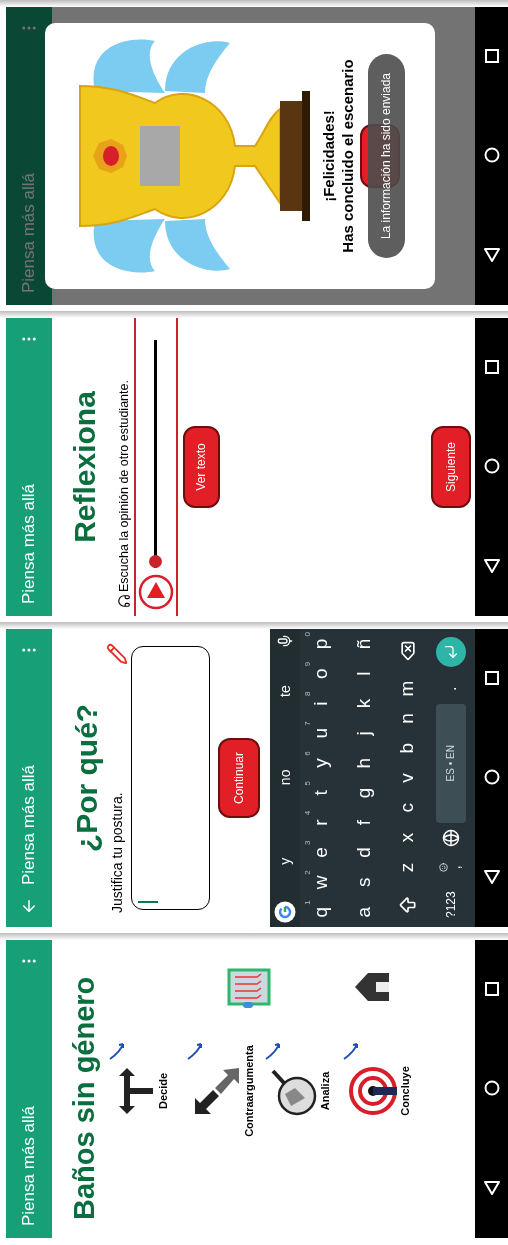 The width and height of the screenshot is (508, 1245). Describe the element at coordinates (364, 822) in the screenshot. I see `keyboard-key: f` at that location.